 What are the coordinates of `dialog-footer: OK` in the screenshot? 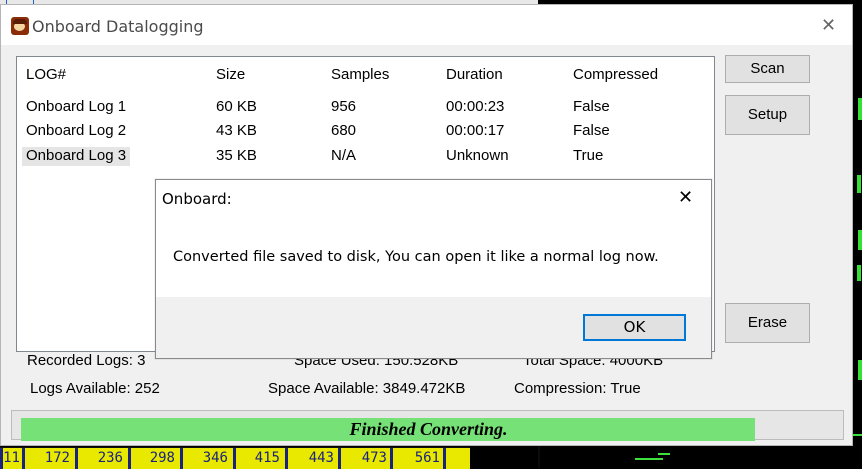 It's located at (433, 327).